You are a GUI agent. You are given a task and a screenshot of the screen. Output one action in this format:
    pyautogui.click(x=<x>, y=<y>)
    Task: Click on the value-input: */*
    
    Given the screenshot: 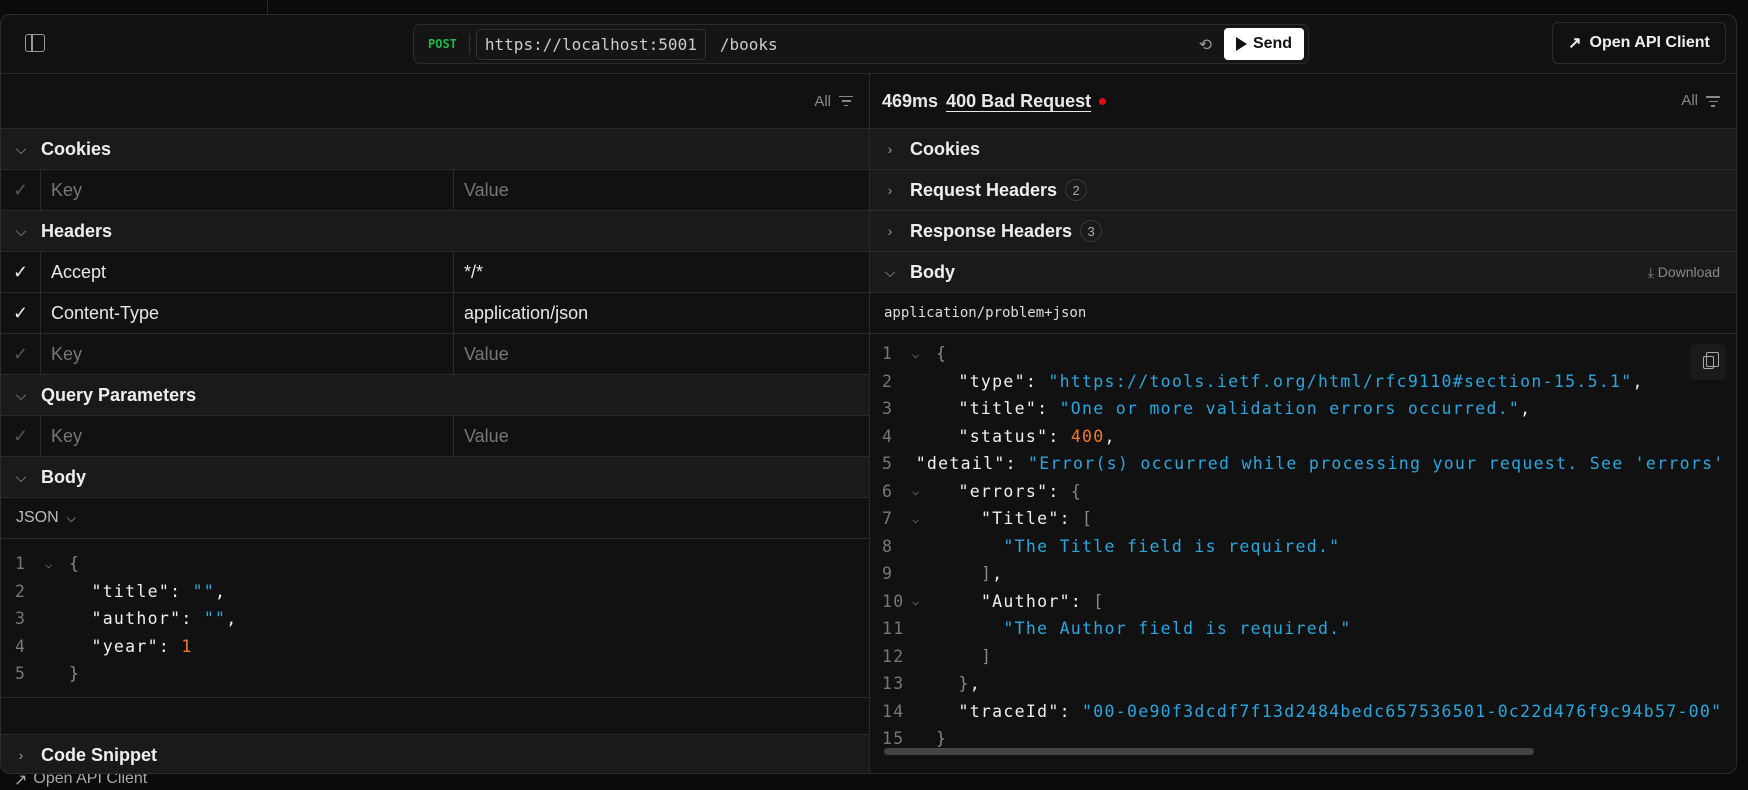 What is the action you would take?
    pyautogui.click(x=661, y=272)
    